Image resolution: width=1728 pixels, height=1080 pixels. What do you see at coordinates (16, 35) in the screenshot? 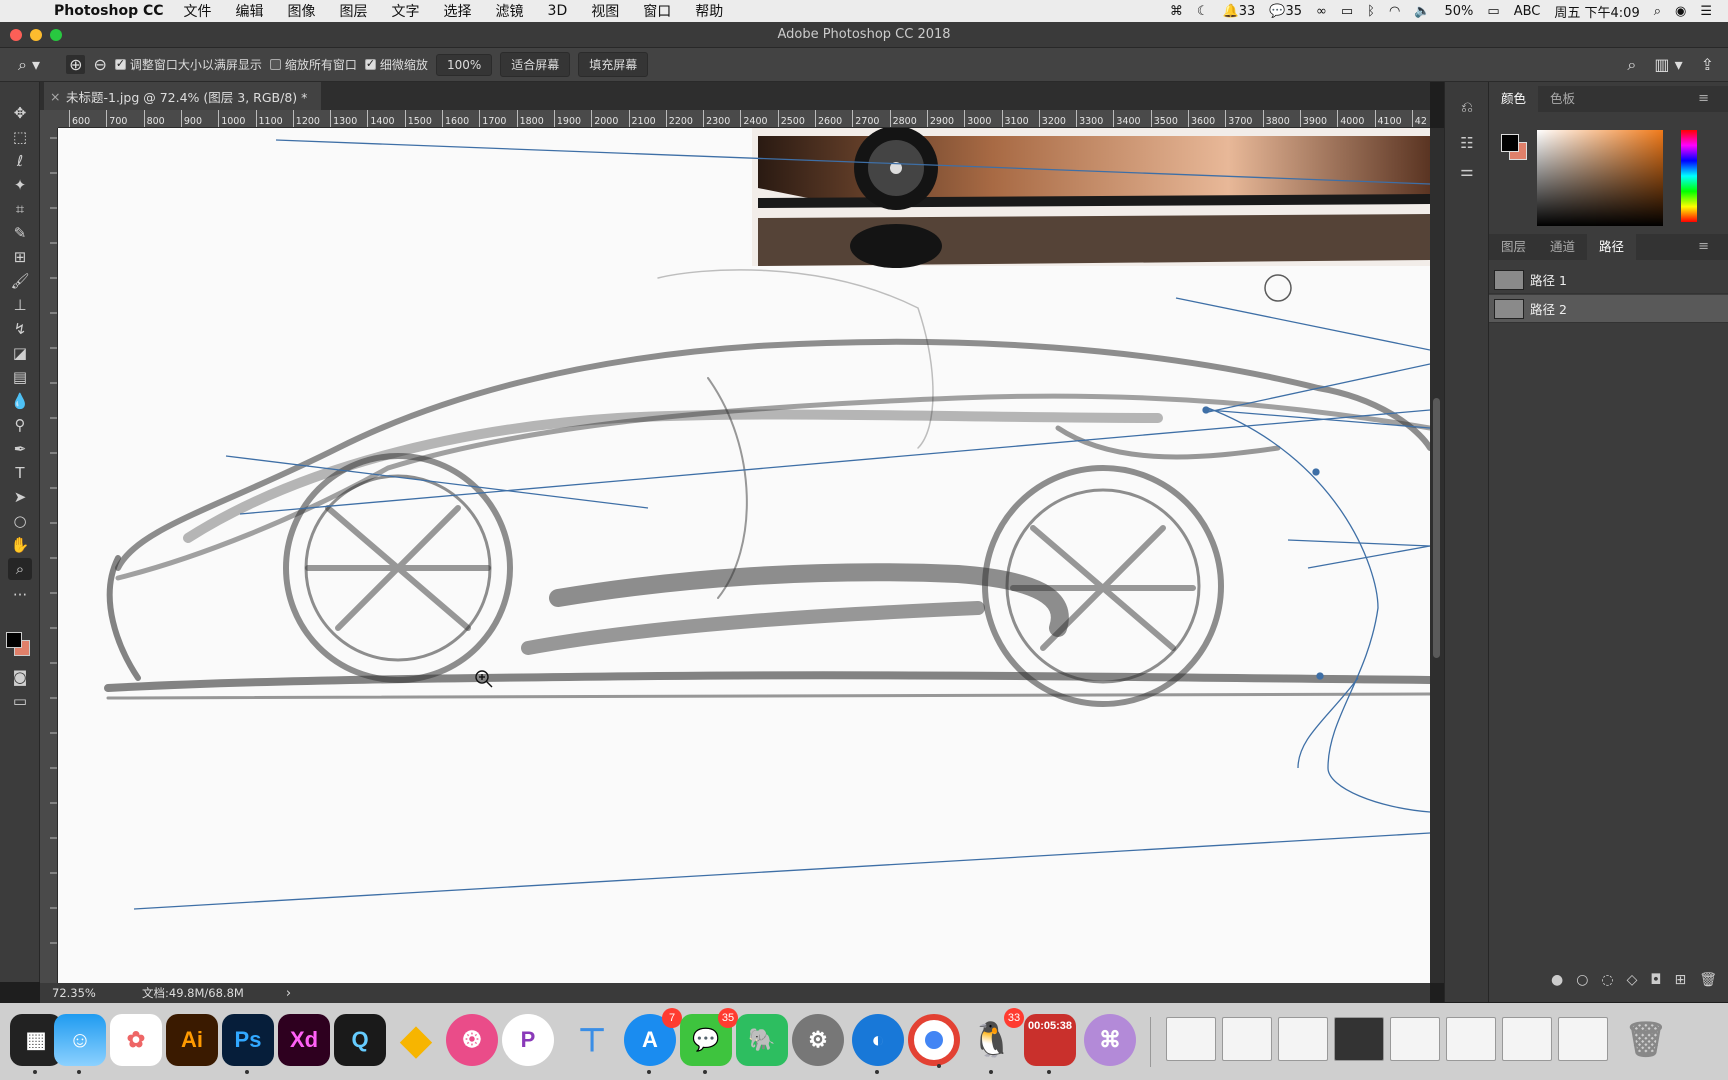
I see `close-window-button` at bounding box center [16, 35].